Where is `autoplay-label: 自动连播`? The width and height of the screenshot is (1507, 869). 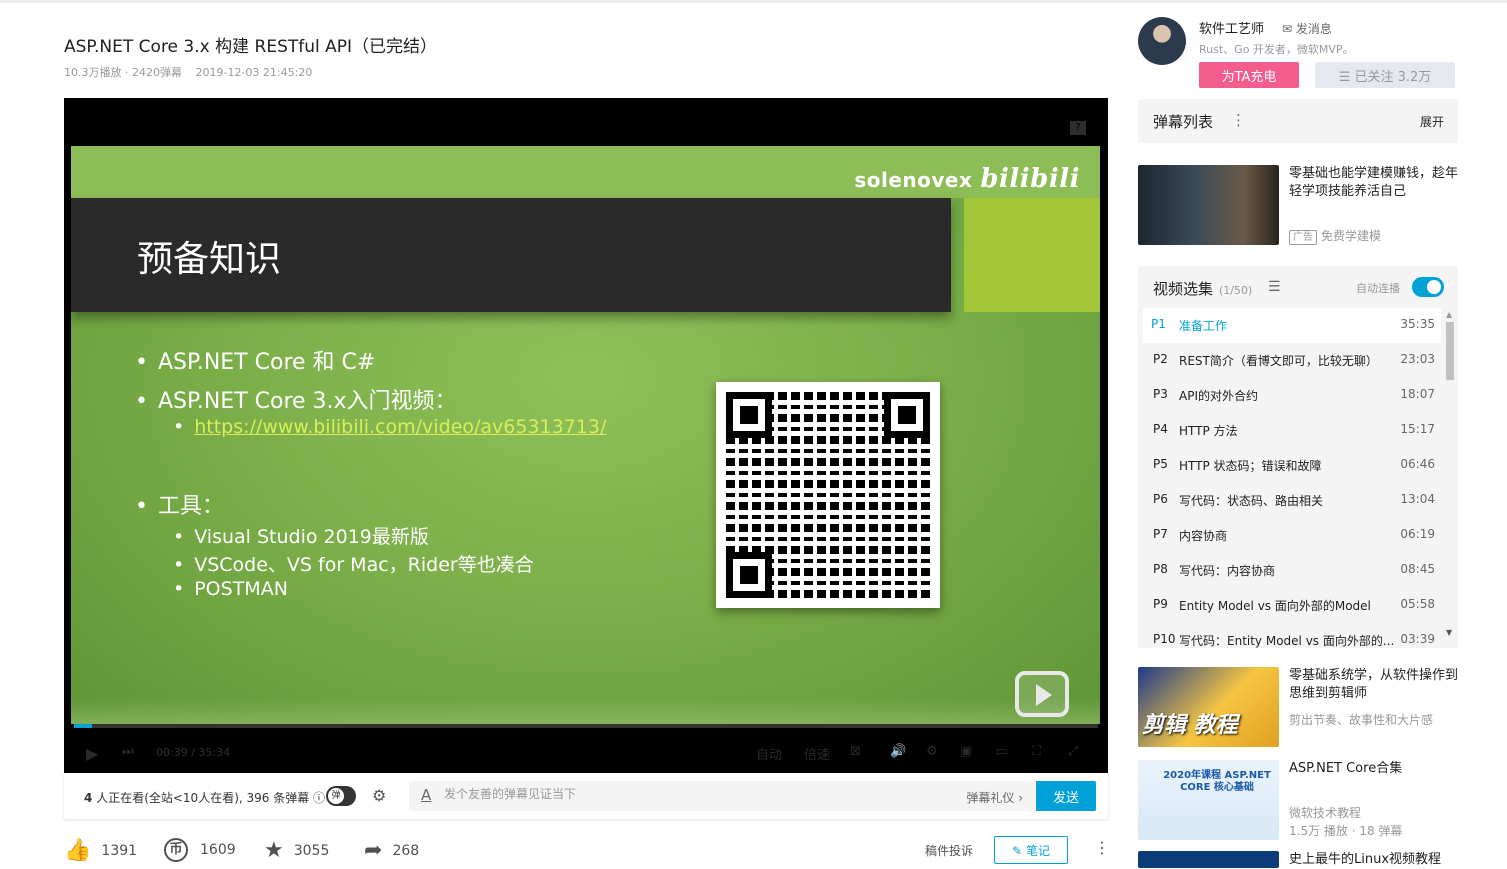 autoplay-label: 自动连播 is located at coordinates (1378, 288).